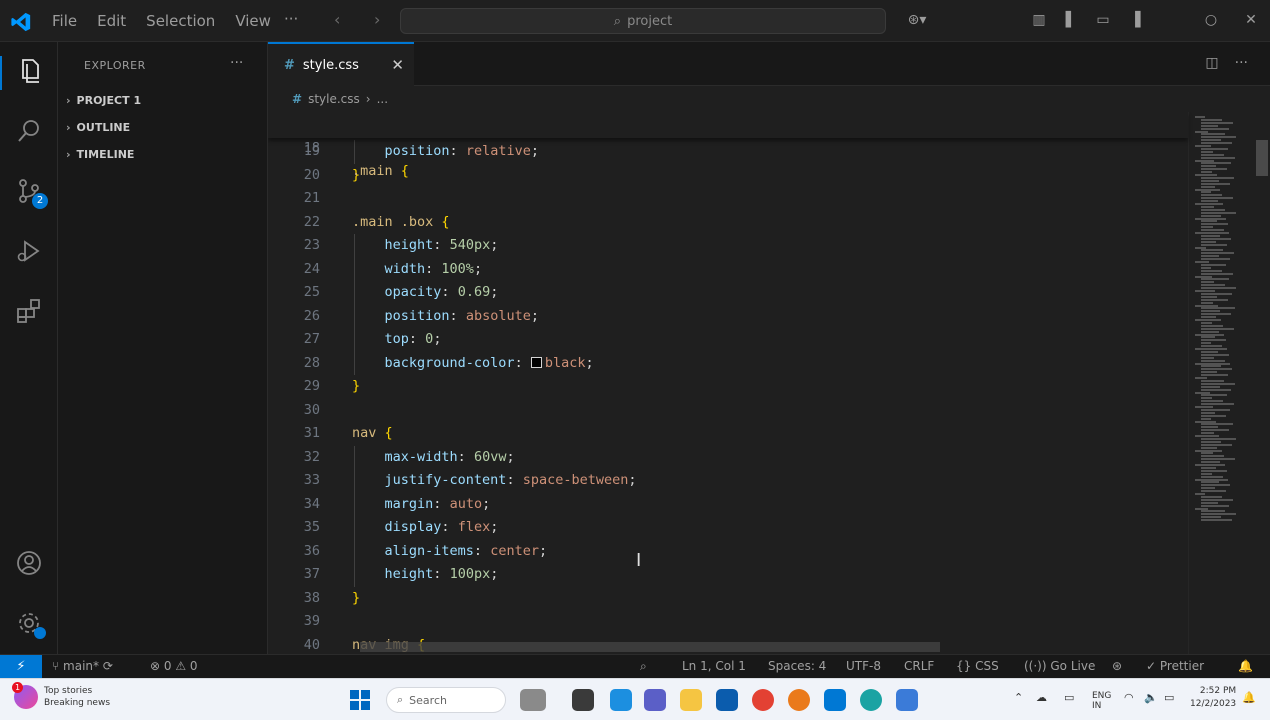 This screenshot has height=720, width=1270. What do you see at coordinates (1211, 63) in the screenshot?
I see `split-editor-icon: ◫` at bounding box center [1211, 63].